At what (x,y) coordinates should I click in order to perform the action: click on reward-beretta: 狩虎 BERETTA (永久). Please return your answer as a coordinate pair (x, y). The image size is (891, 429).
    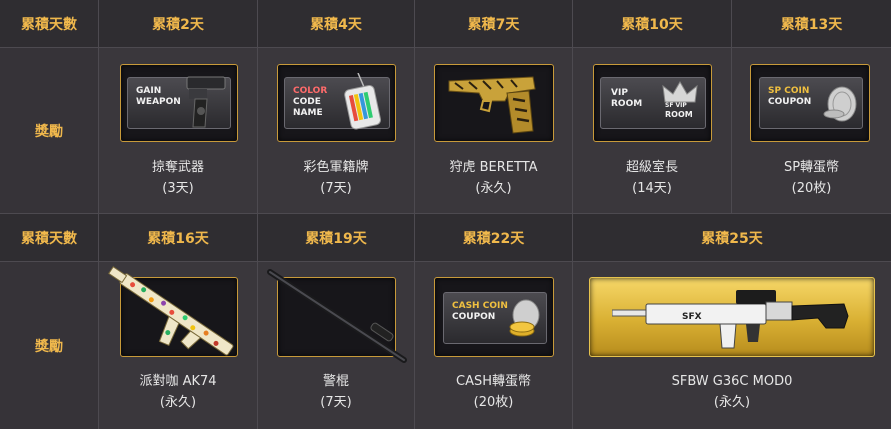
    Looking at the image, I should click on (494, 131).